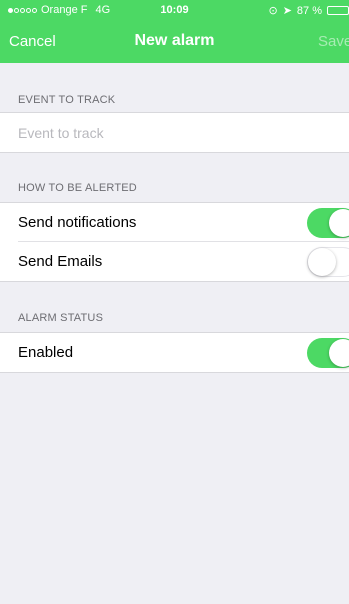  I want to click on navigation-bar: Cancel New alarm Save, so click(174, 41).